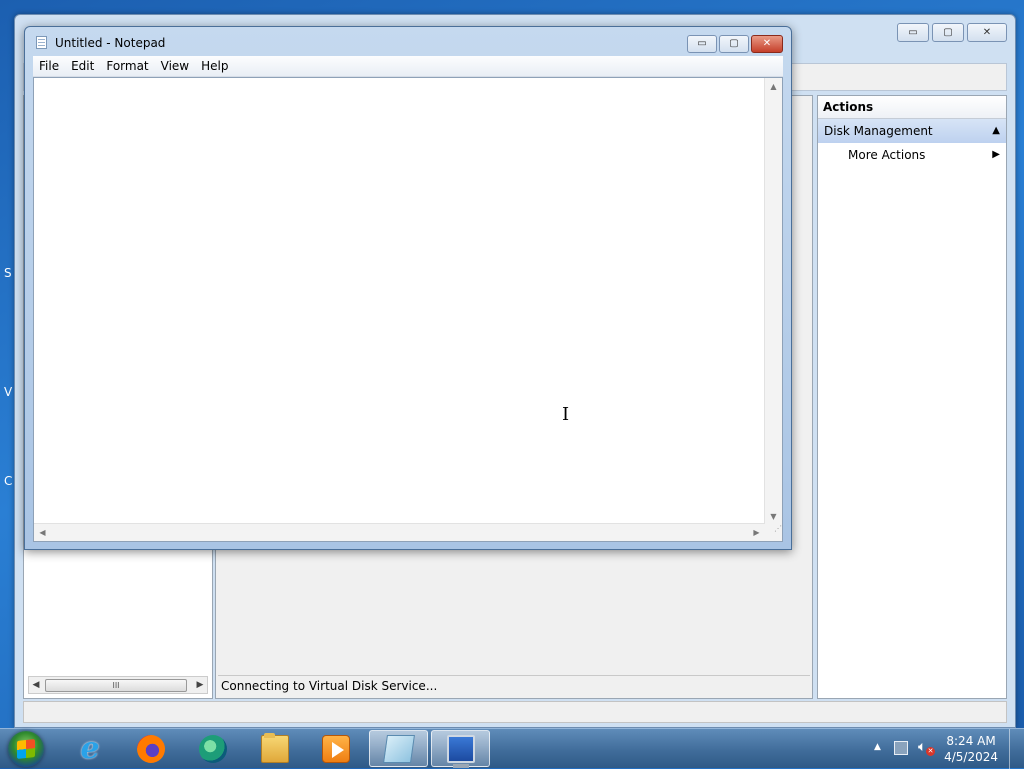  What do you see at coordinates (1016, 749) in the screenshot?
I see `show-desktop-button` at bounding box center [1016, 749].